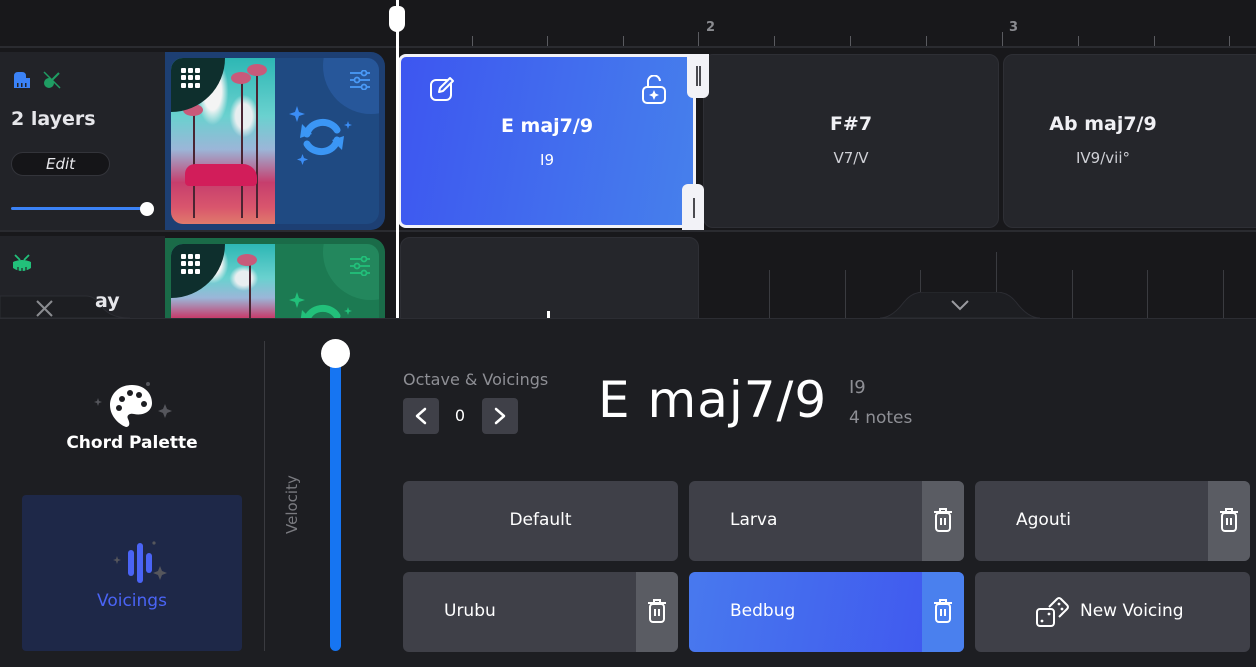  What do you see at coordinates (1043, 520) in the screenshot?
I see `voicing-label: Agouti` at bounding box center [1043, 520].